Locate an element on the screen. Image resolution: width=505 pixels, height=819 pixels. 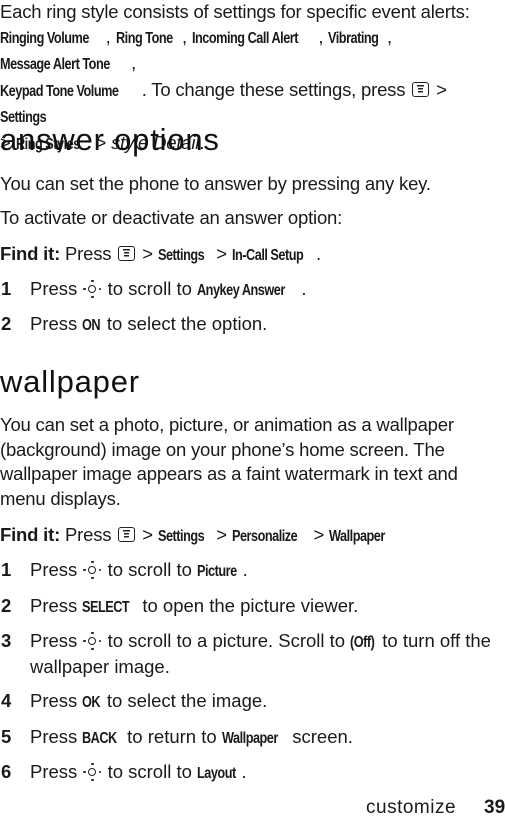
section-heading-wallpaper: wallpaper is located at coordinates (70, 381).